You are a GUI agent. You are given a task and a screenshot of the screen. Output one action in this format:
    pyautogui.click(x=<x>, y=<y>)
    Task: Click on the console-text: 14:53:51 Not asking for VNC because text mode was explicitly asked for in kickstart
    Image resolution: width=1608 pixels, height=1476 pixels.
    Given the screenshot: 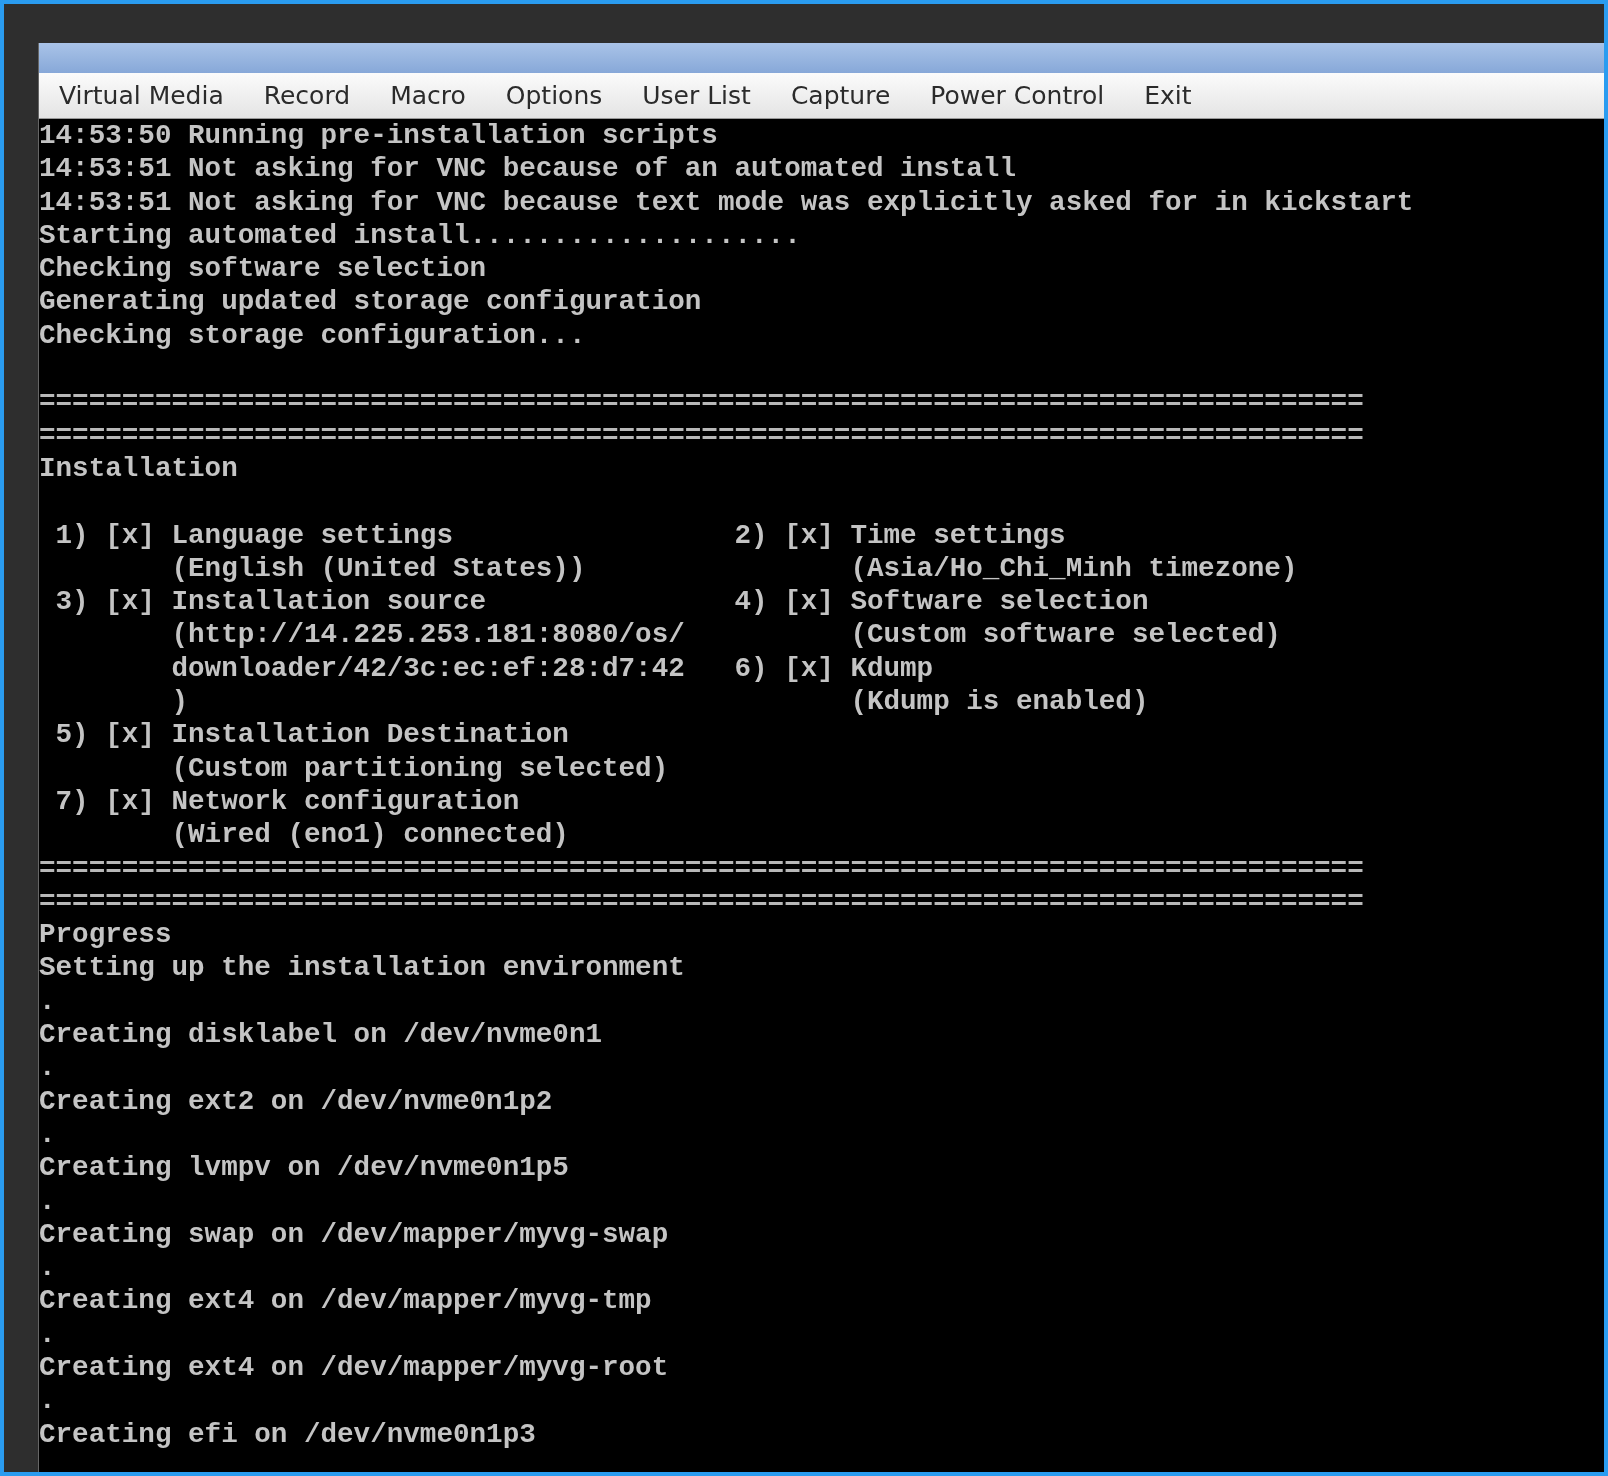 What is the action you would take?
    pyautogui.click(x=726, y=202)
    